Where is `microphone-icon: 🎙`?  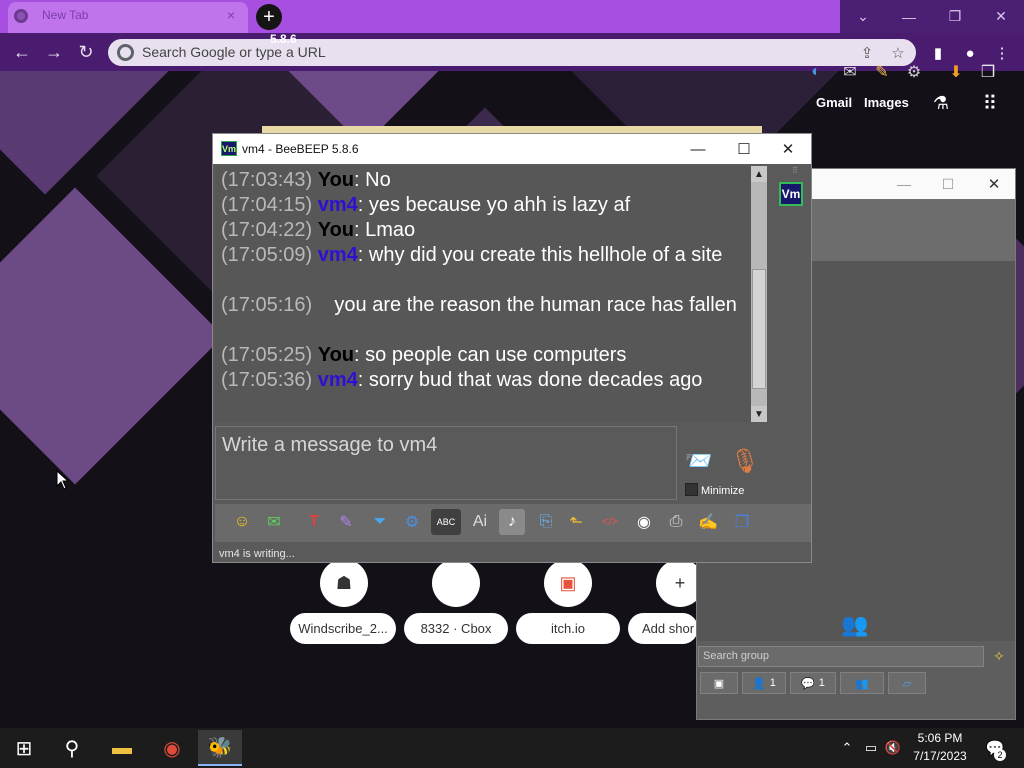 microphone-icon: 🎙 is located at coordinates (745, 461).